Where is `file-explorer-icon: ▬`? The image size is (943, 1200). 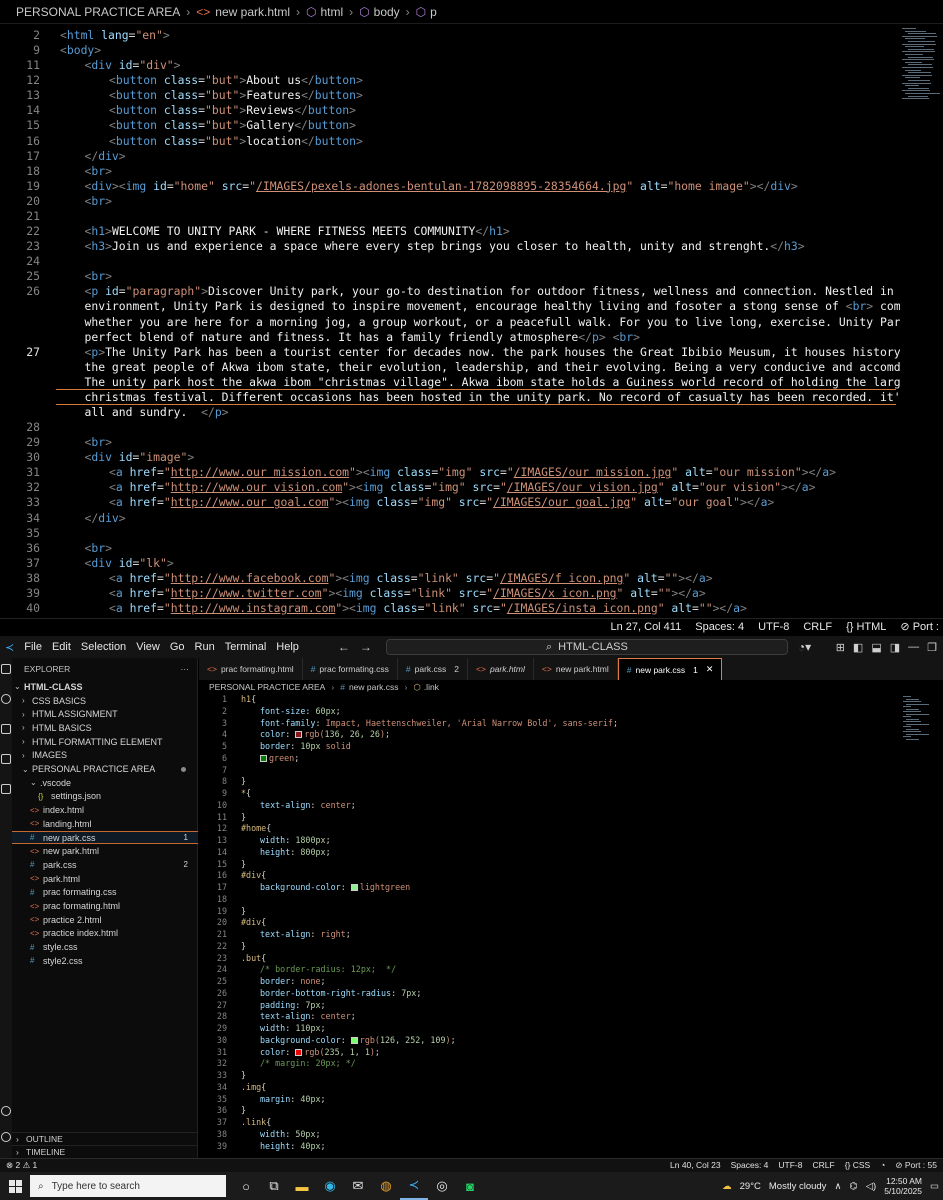
file-explorer-icon: ▬ is located at coordinates (302, 1186).